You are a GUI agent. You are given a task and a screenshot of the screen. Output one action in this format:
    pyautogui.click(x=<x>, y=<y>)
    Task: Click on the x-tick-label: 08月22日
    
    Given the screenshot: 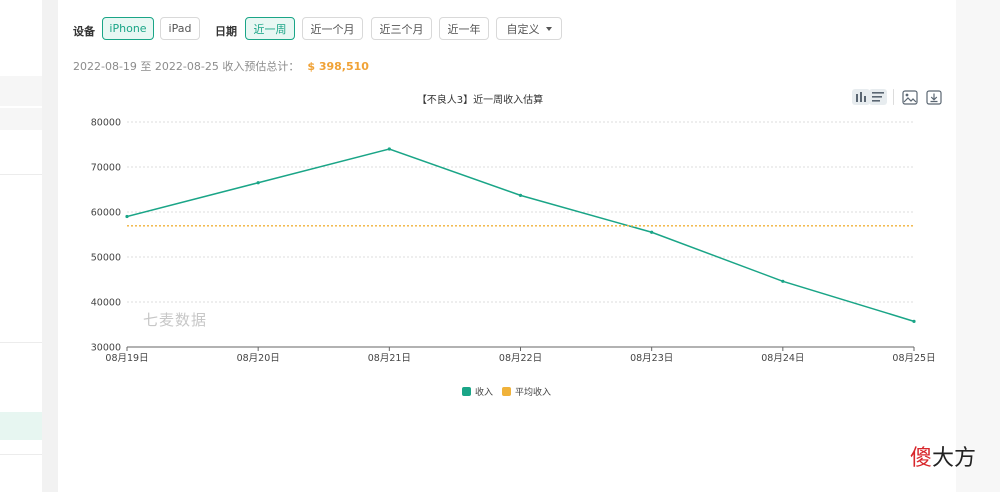 What is the action you would take?
    pyautogui.click(x=520, y=358)
    